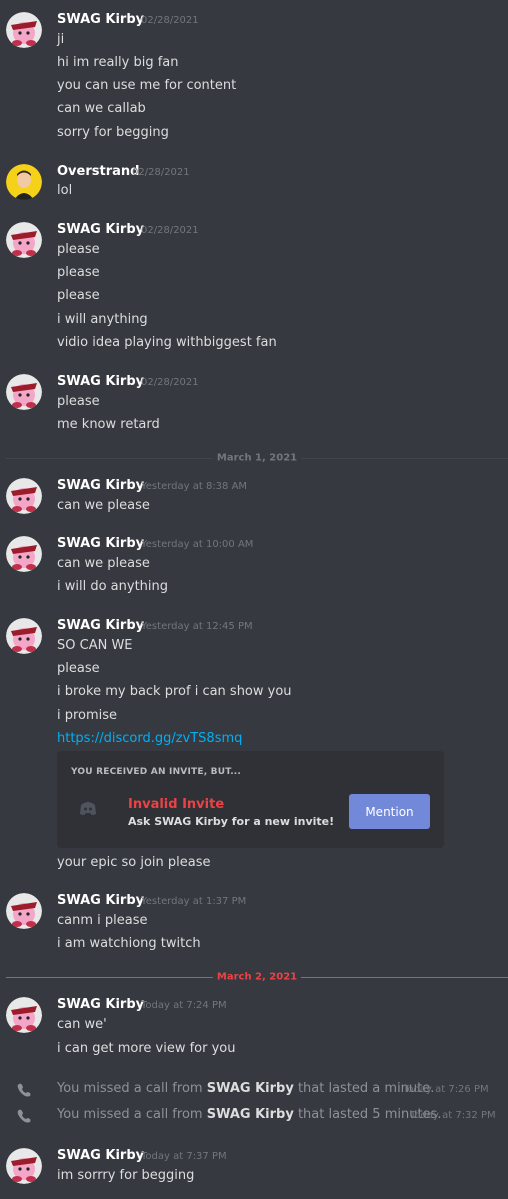 The image size is (508, 1199). What do you see at coordinates (98, 171) in the screenshot?
I see `username: Overstrand` at bounding box center [98, 171].